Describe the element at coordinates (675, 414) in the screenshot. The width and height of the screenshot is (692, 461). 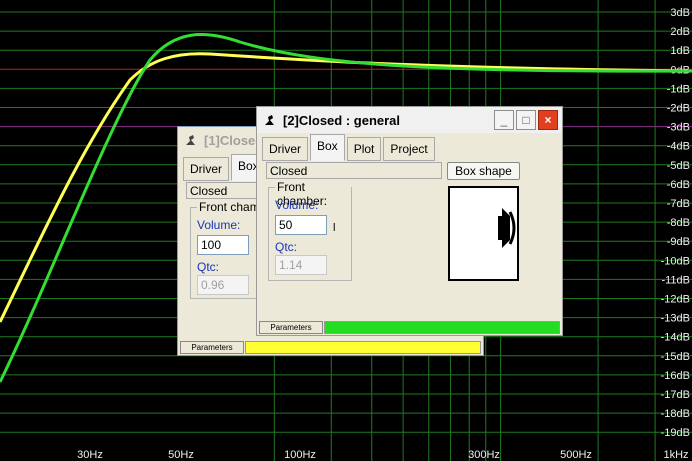
I see `y-tick-label: -18dB` at that location.